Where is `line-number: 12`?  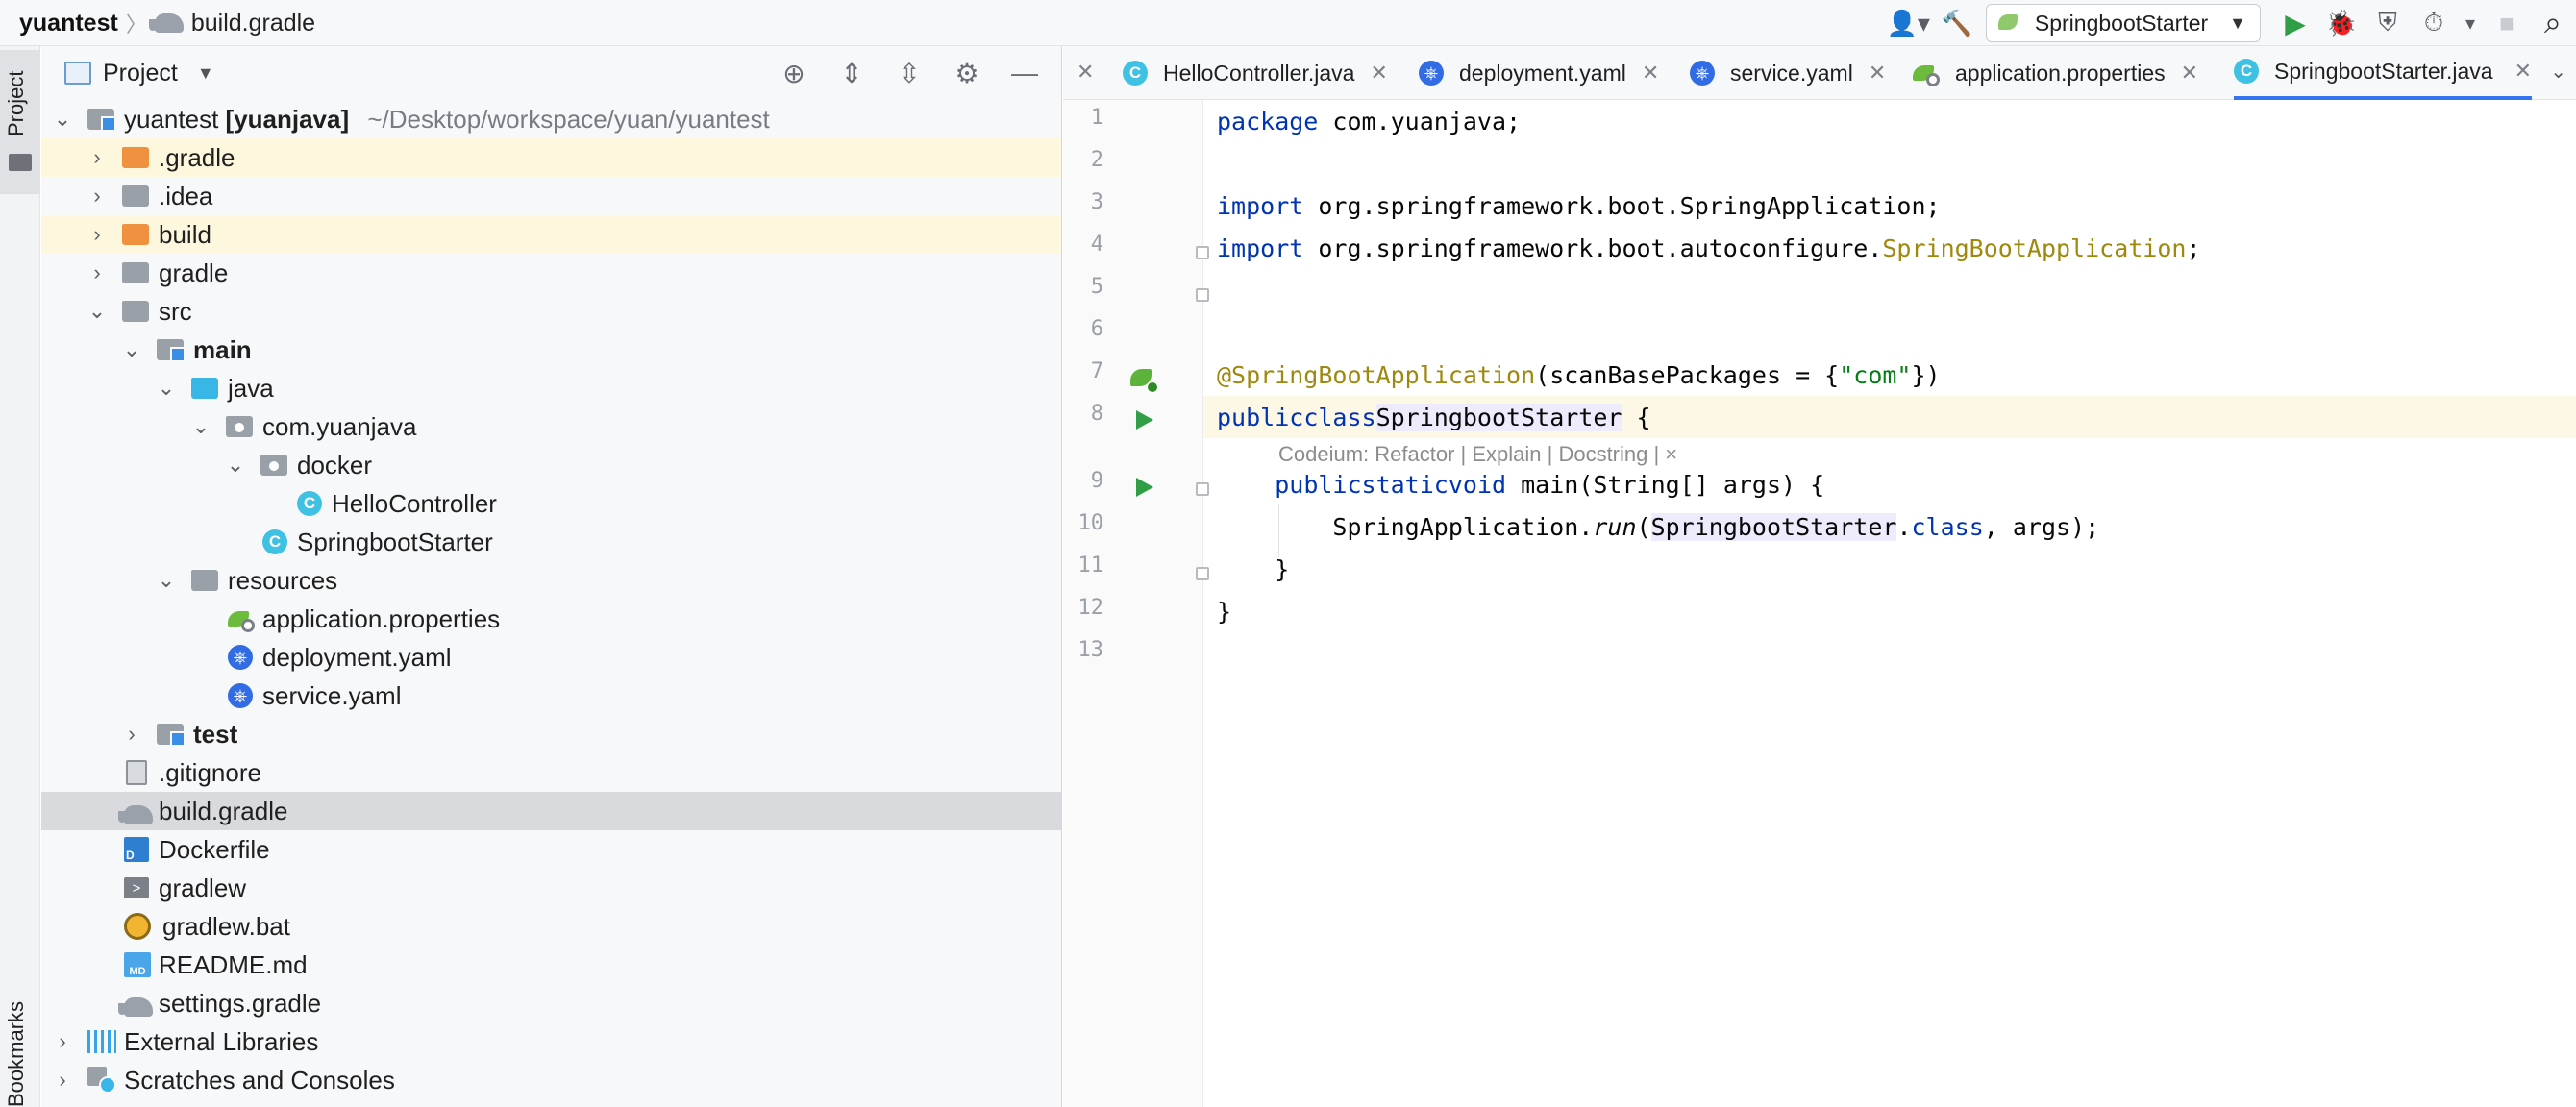
line-number: 12 is located at coordinates (1091, 608).